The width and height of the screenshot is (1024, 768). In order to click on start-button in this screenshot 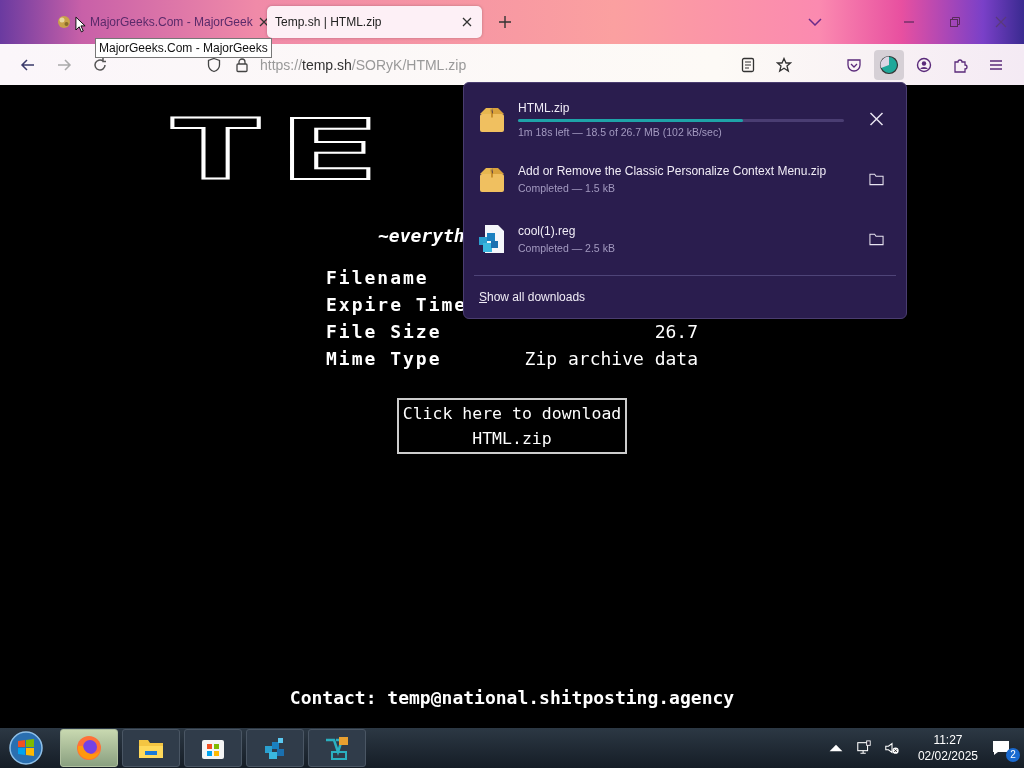, I will do `click(26, 748)`.